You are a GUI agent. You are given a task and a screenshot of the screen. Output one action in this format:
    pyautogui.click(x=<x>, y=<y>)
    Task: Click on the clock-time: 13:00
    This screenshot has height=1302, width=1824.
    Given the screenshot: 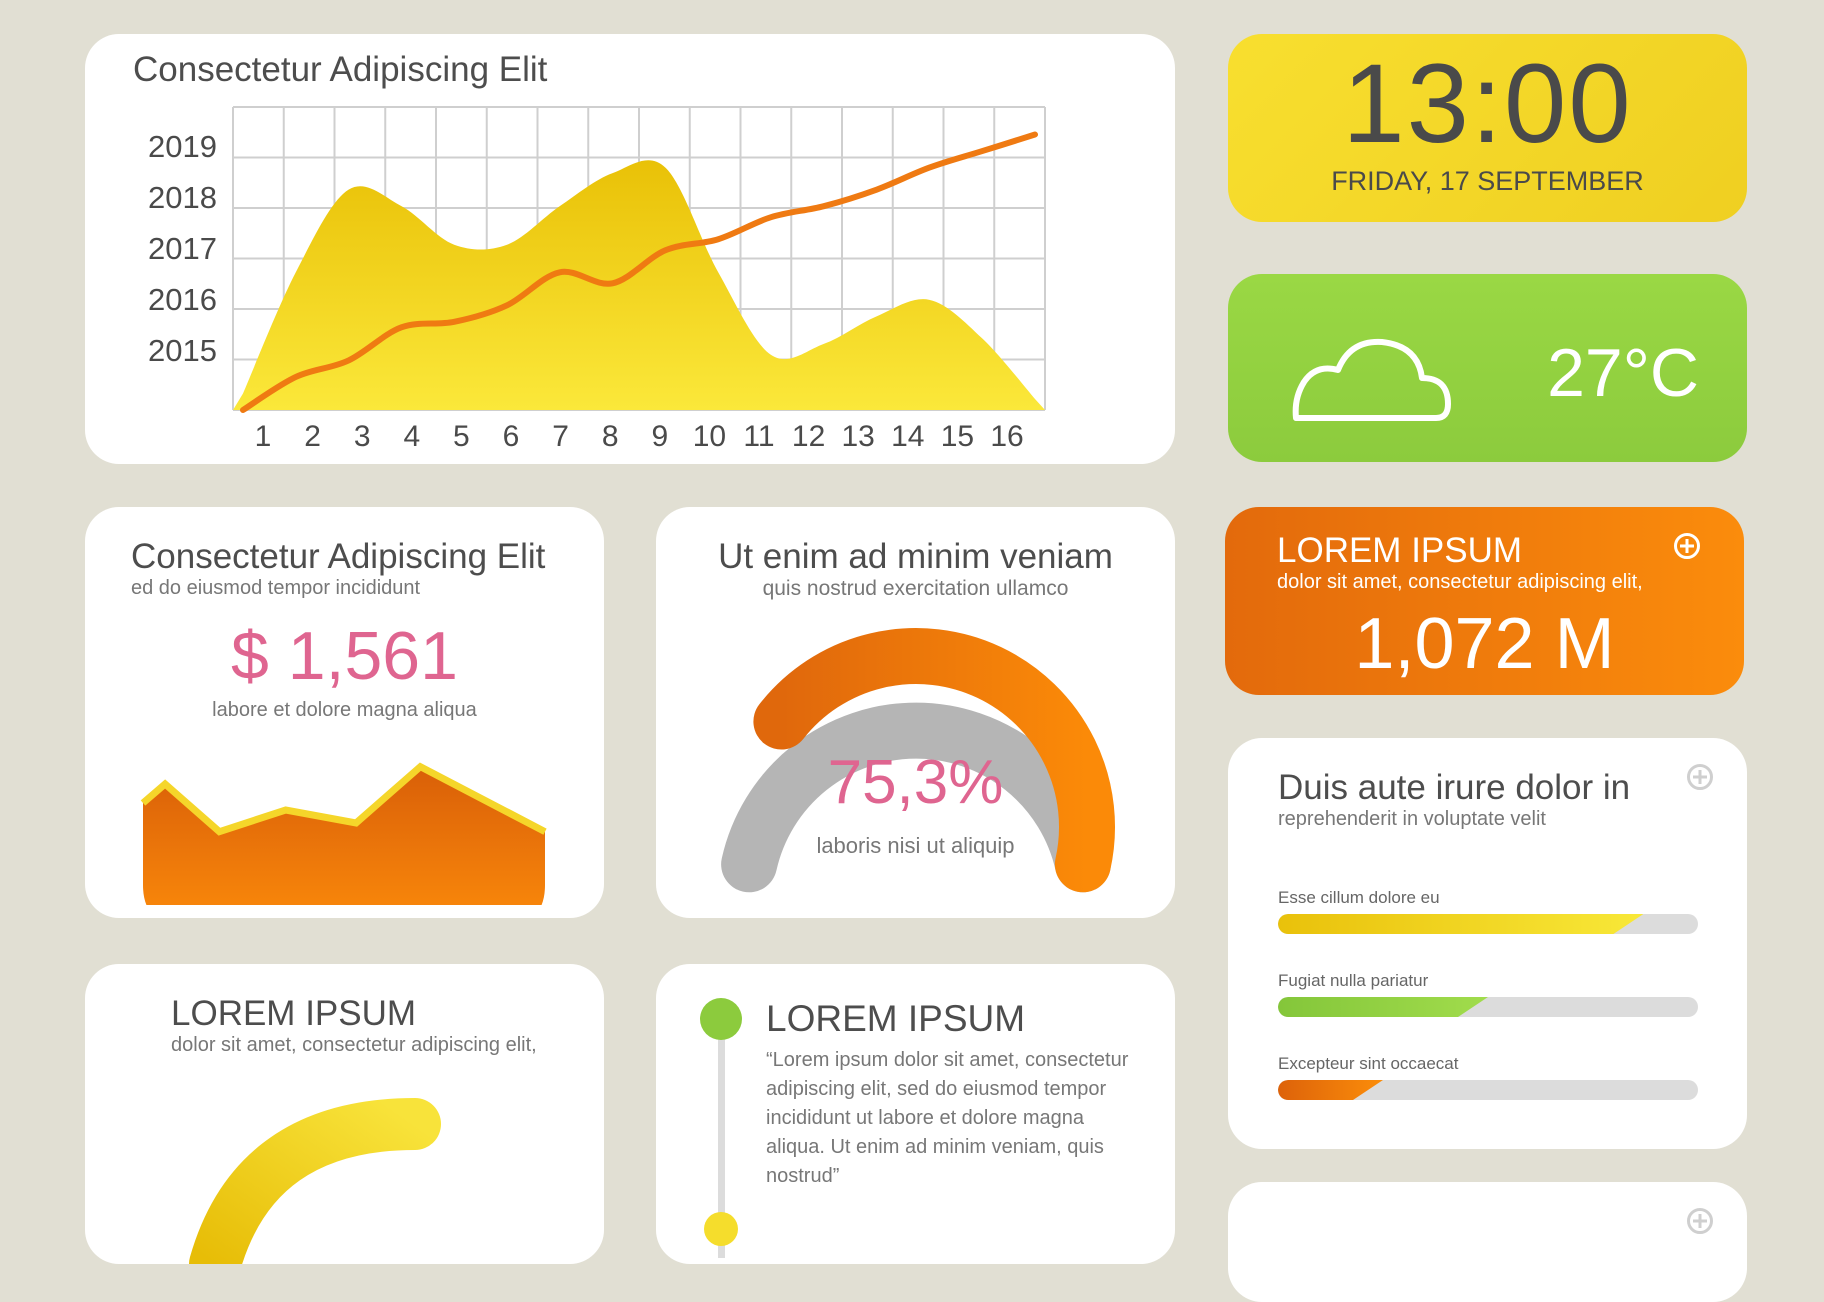 What is the action you would take?
    pyautogui.click(x=1487, y=103)
    